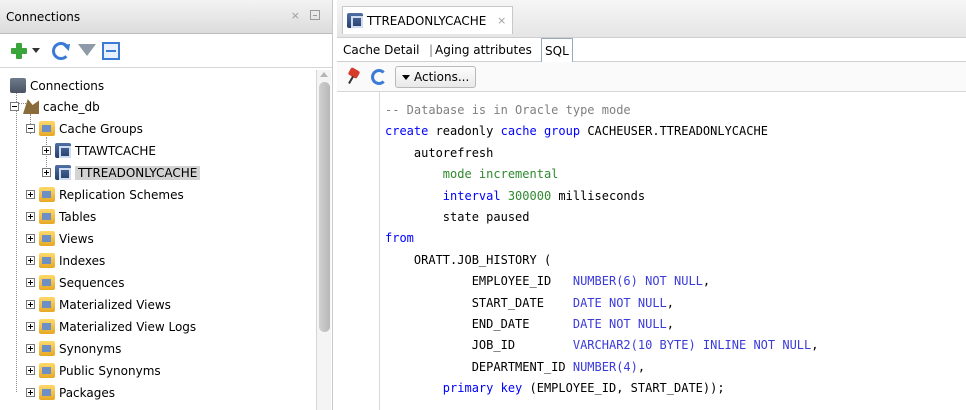  Describe the element at coordinates (324, 74) in the screenshot. I see `scroll-up-icon` at that location.